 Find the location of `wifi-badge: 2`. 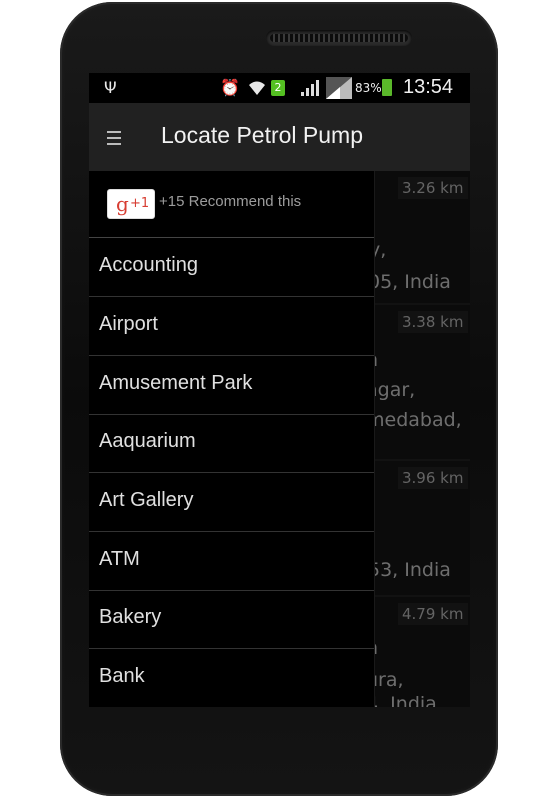

wifi-badge: 2 is located at coordinates (278, 88).